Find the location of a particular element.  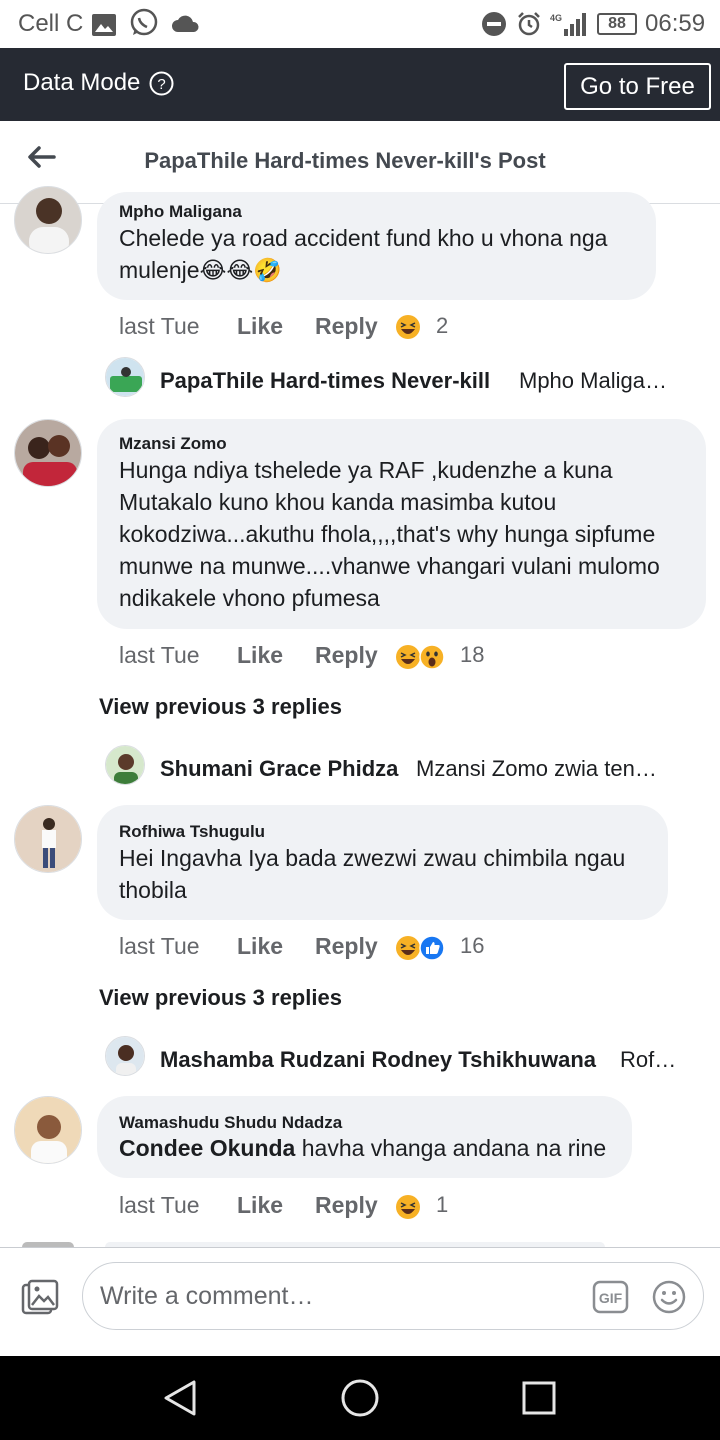

comment-line: Mutakalo kuno khou kanda masimba kutou is located at coordinates (338, 502).